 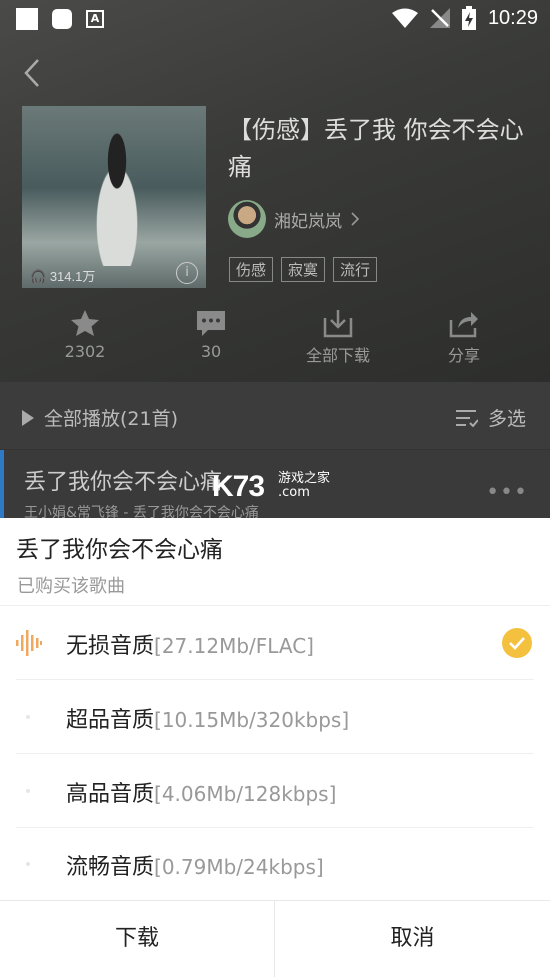 I want to click on author-name: 湘妃岚岚, so click(x=308, y=221).